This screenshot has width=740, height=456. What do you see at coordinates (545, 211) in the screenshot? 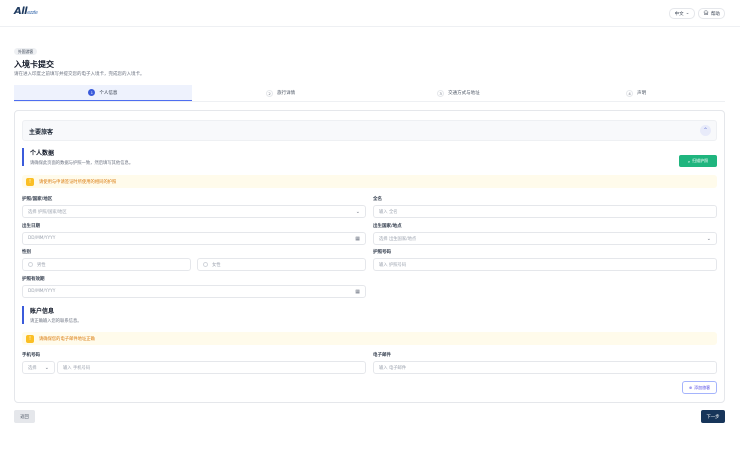
I see `full-name-input: 输入 全名` at bounding box center [545, 211].